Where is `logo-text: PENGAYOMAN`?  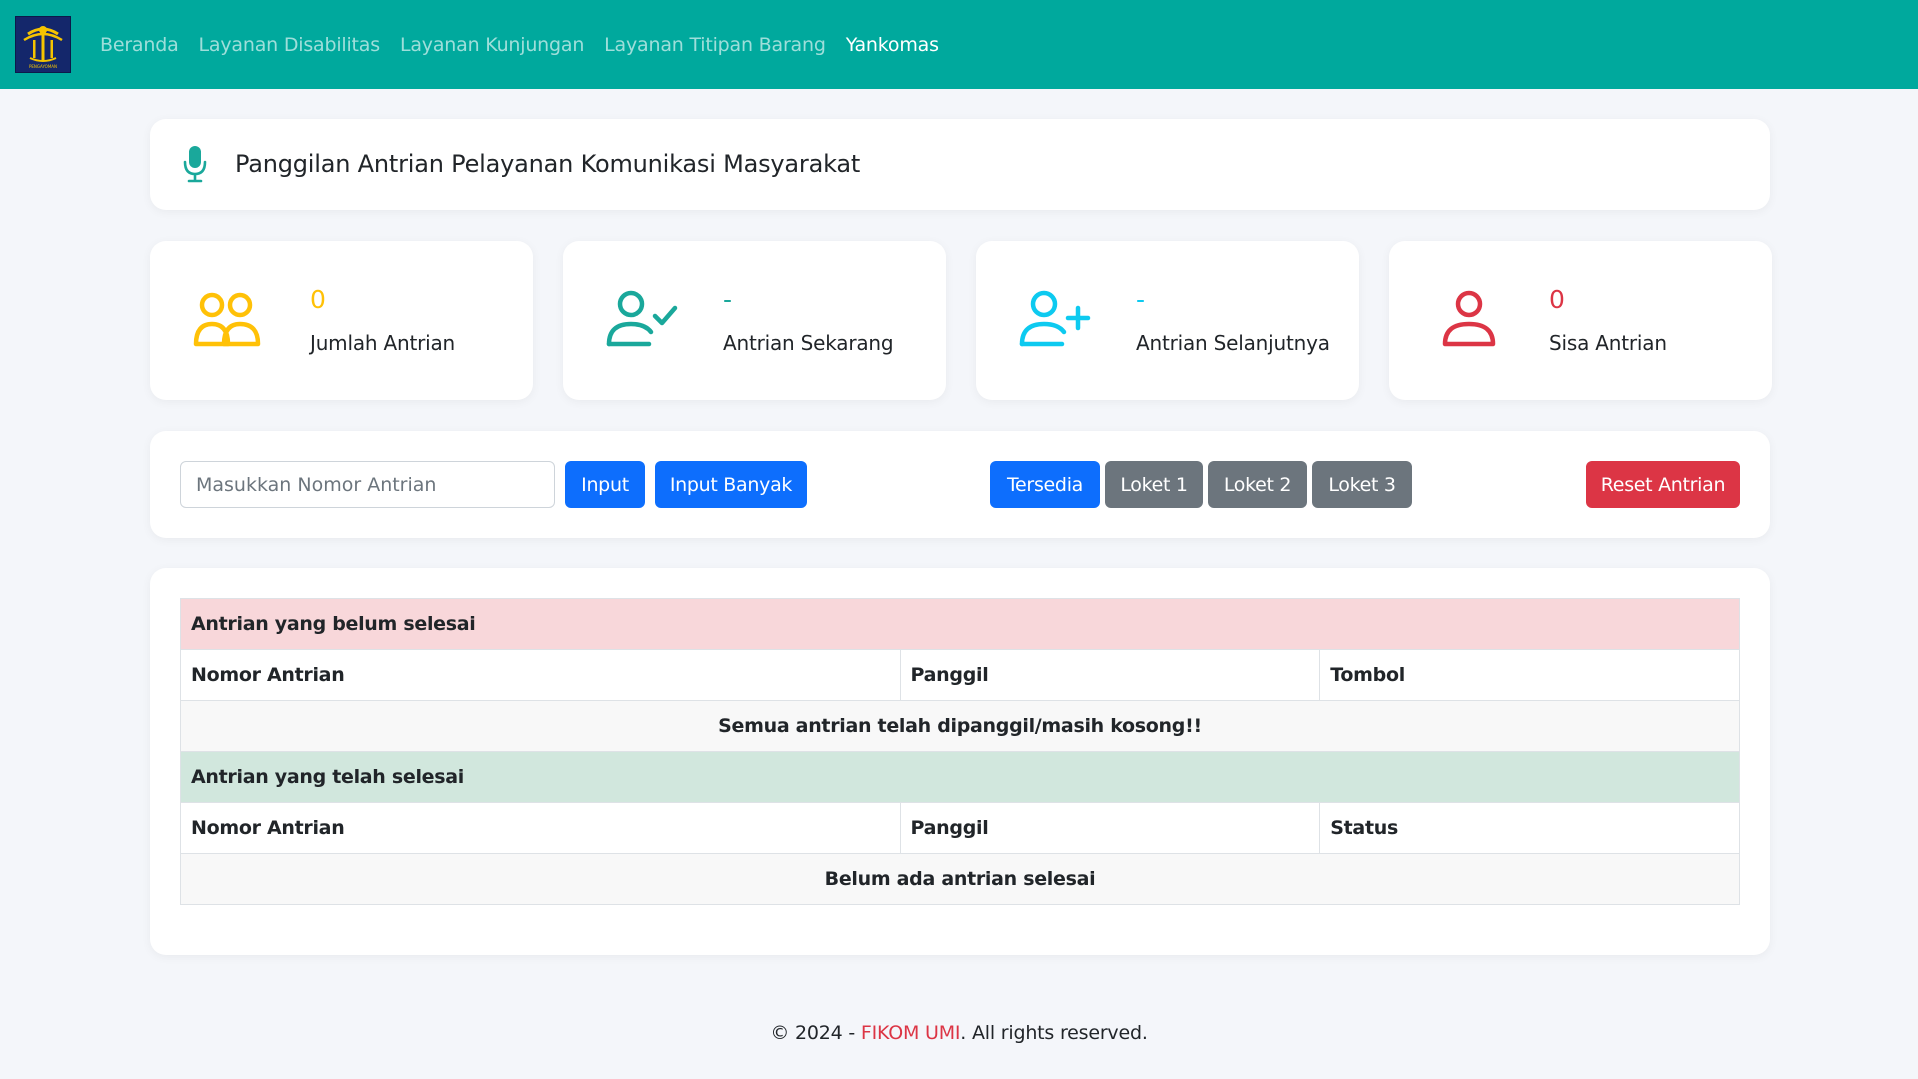
logo-text: PENGAYOMAN is located at coordinates (43, 66).